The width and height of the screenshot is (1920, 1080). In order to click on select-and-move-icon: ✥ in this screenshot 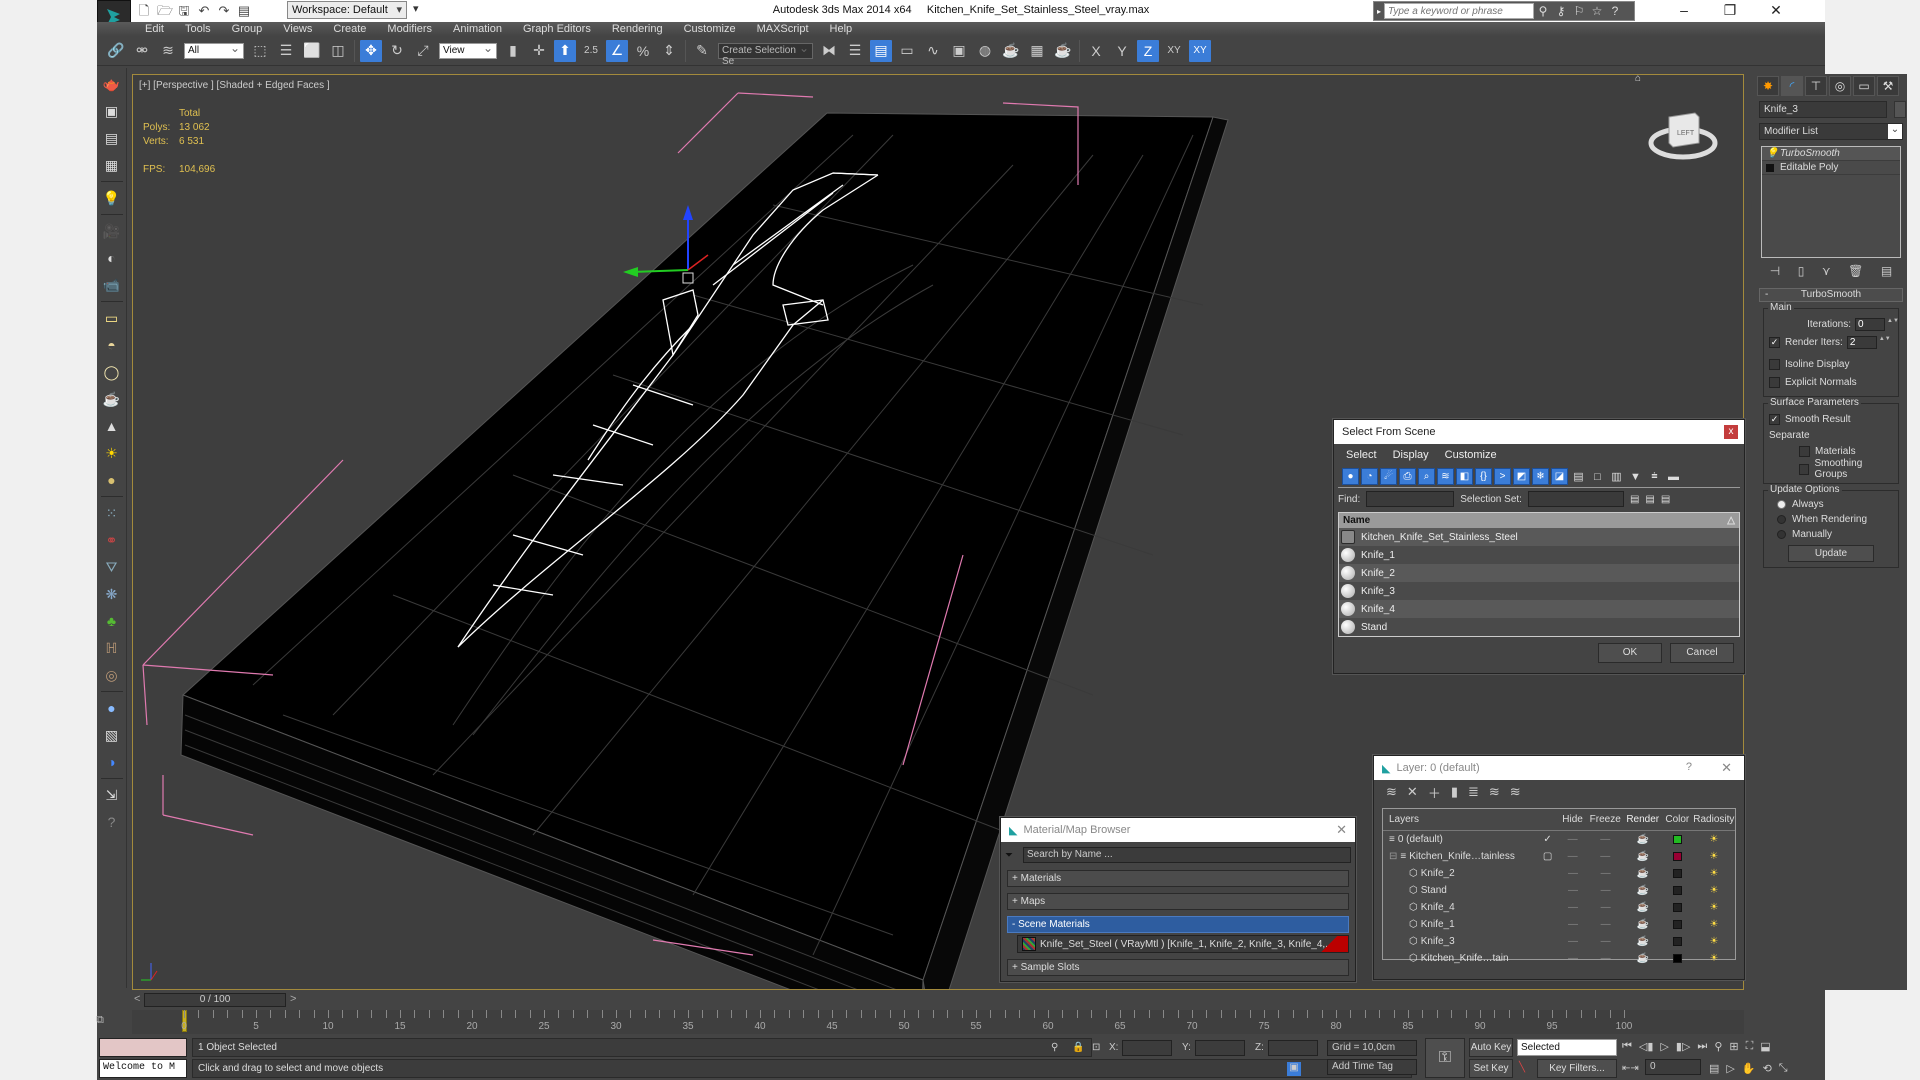, I will do `click(371, 50)`.